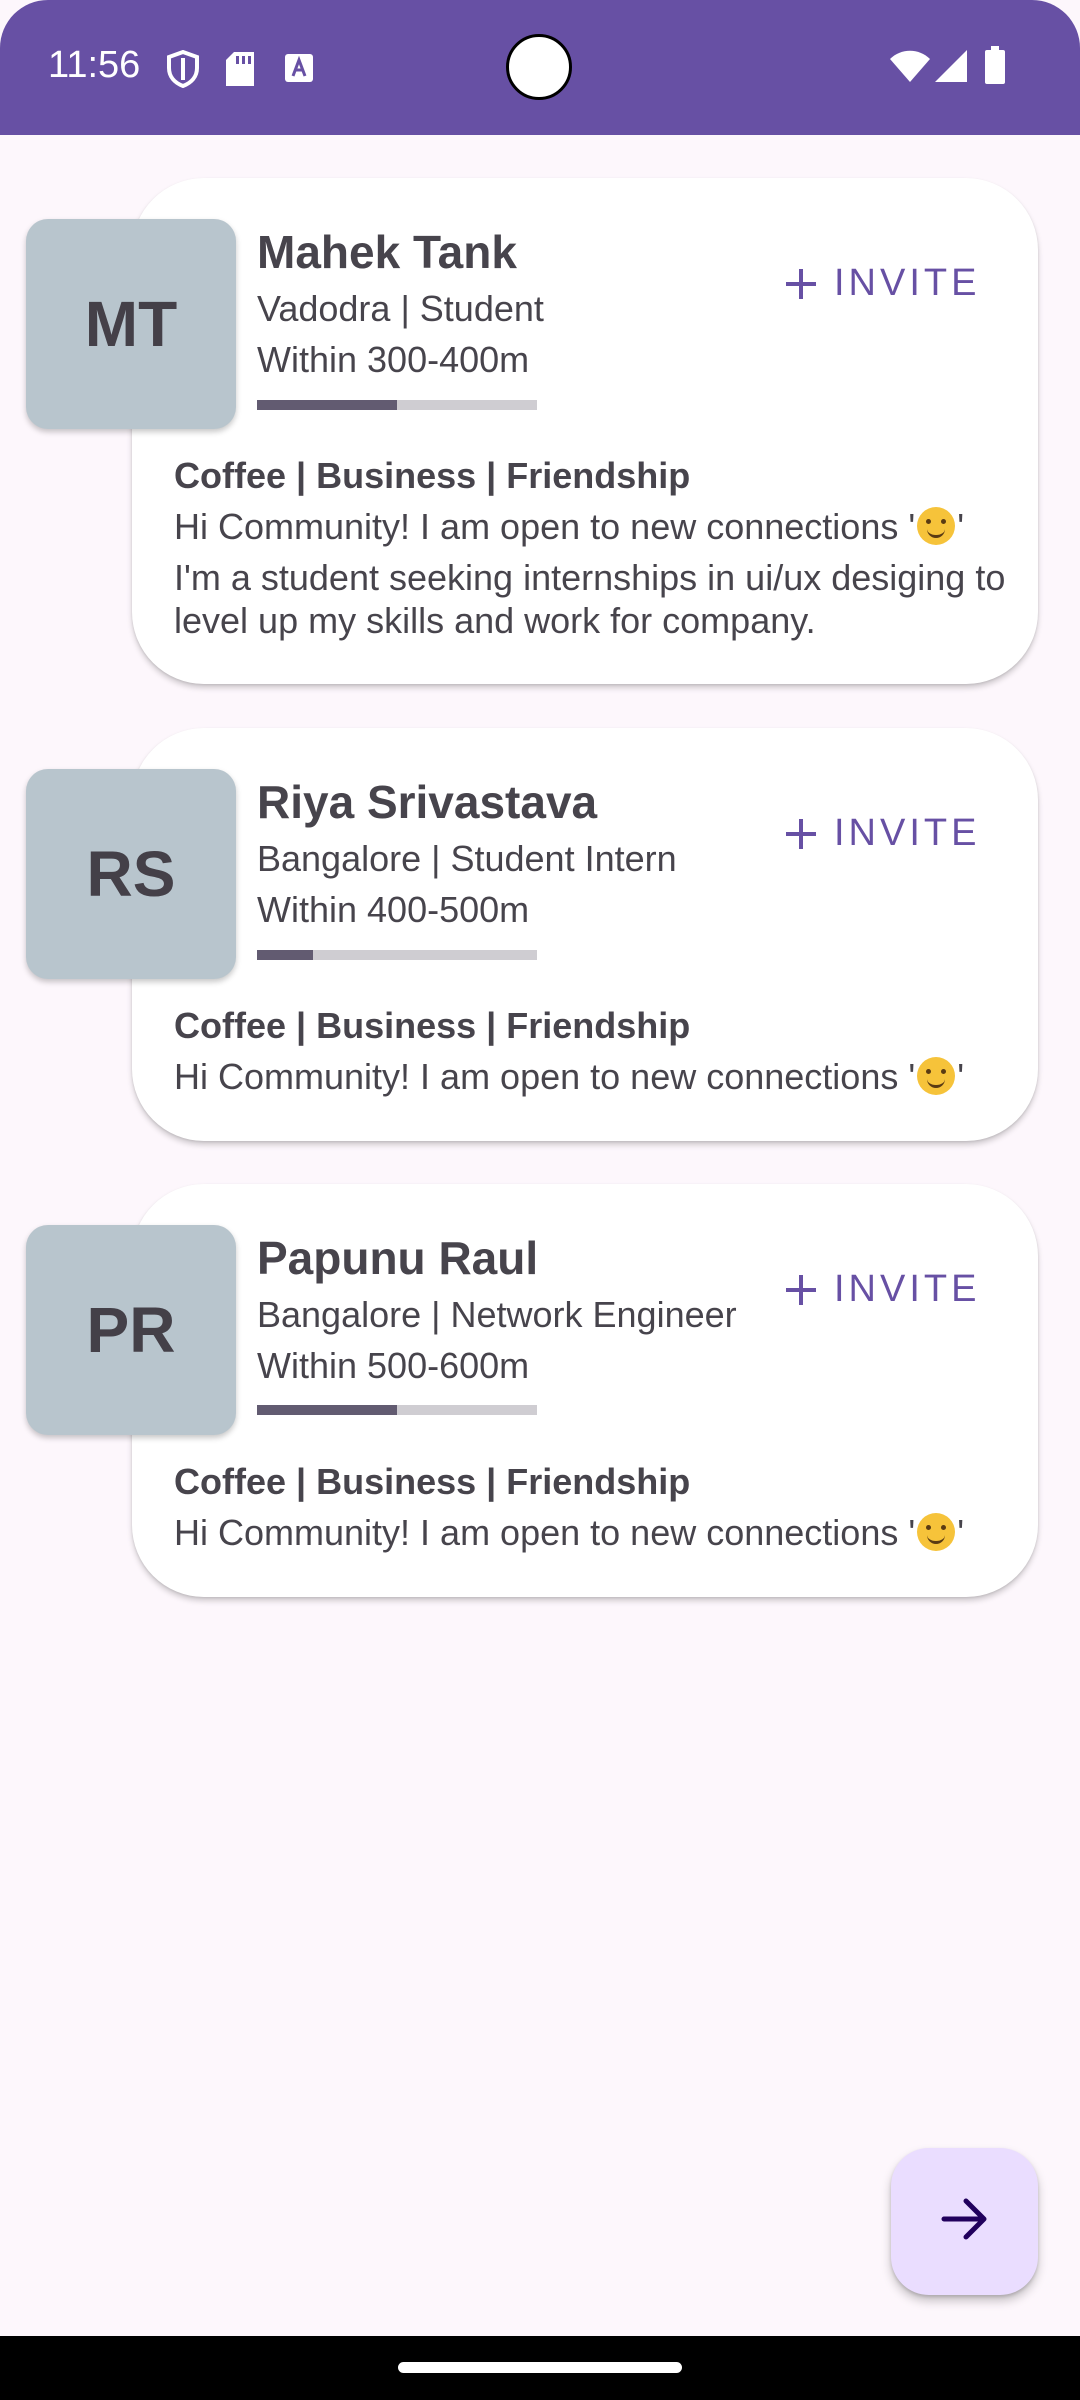  What do you see at coordinates (467, 858) in the screenshot?
I see `user-location-role: Bangalore | Student Intern` at bounding box center [467, 858].